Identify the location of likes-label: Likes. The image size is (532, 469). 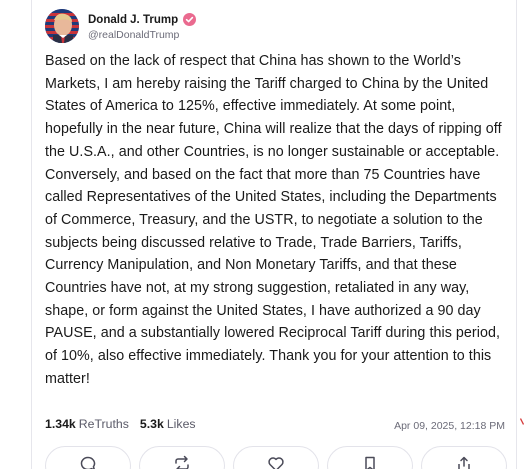
(181, 424).